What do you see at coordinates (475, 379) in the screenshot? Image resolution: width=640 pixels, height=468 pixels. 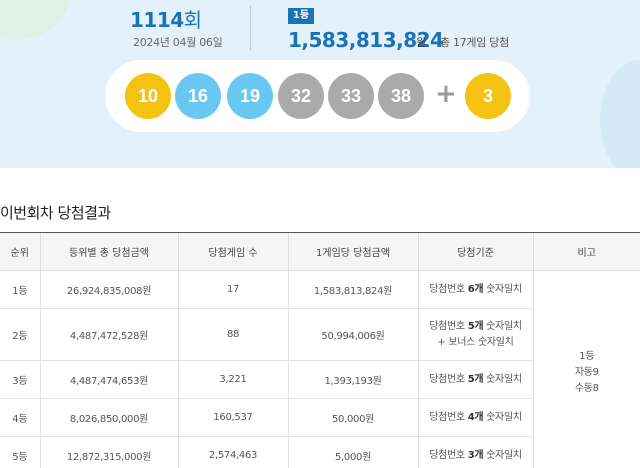 I see `criteria-cell: 당첨번호 5개 숫자일치` at bounding box center [475, 379].